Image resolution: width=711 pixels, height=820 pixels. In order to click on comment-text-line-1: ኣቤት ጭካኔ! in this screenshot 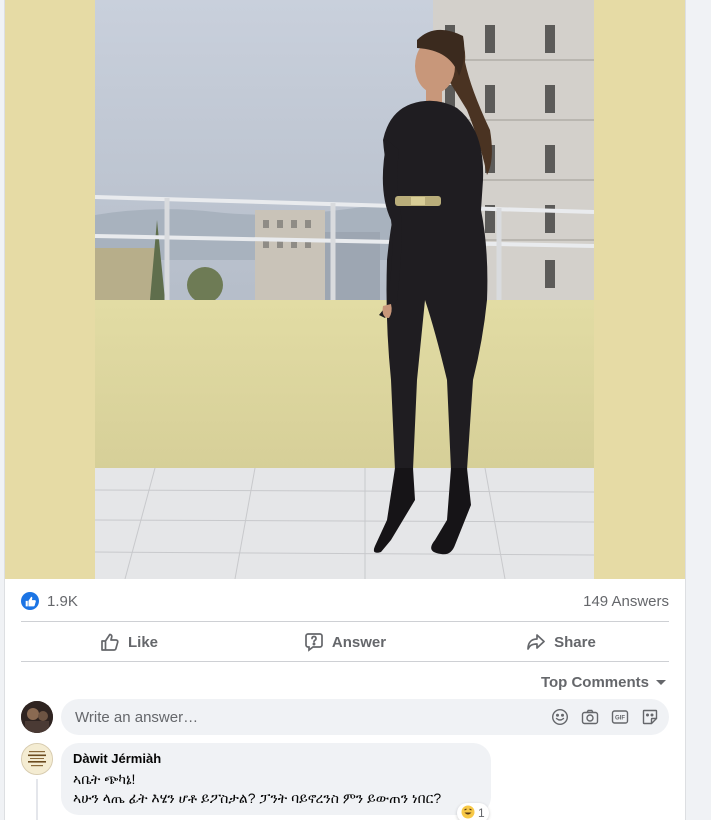, I will do `click(104, 779)`.